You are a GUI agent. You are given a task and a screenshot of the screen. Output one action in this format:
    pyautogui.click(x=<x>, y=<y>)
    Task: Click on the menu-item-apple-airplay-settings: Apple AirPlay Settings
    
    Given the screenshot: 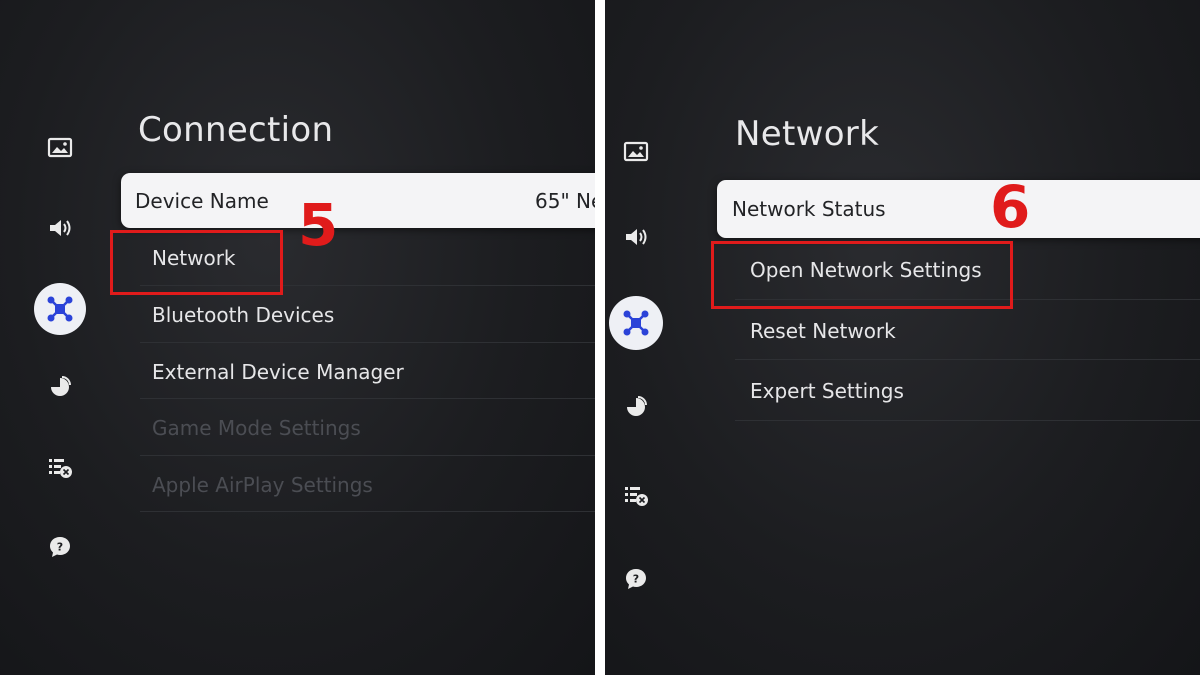 What is the action you would take?
    pyautogui.click(x=262, y=485)
    